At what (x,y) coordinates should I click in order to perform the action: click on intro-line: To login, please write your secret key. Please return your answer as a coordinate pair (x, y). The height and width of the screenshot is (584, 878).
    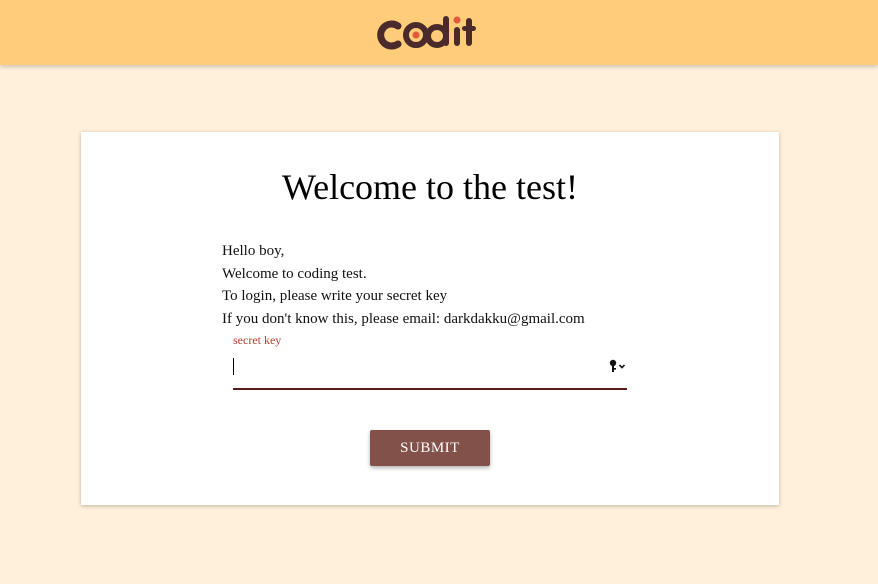
    Looking at the image, I should click on (335, 296).